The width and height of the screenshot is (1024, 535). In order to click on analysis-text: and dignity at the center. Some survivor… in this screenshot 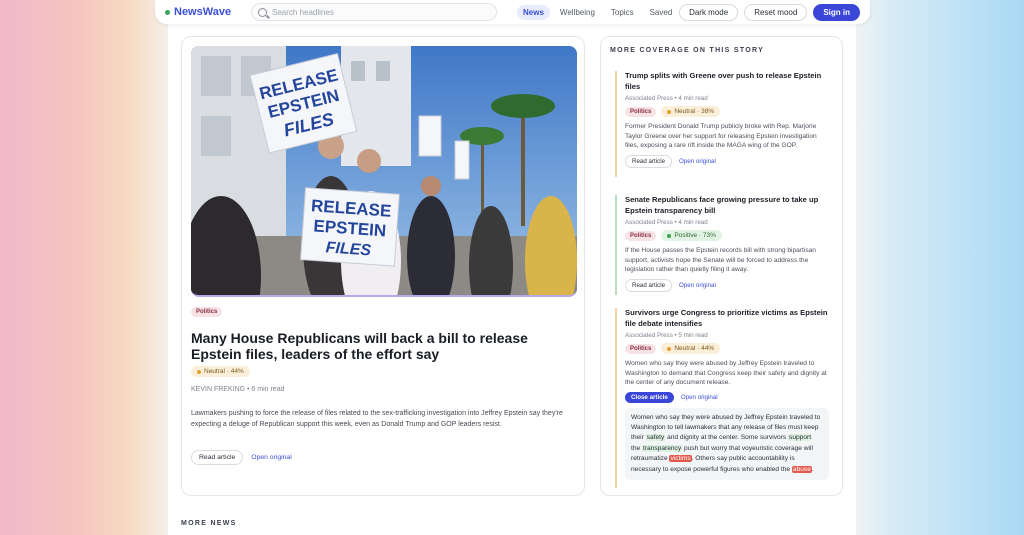, I will do `click(727, 438)`.